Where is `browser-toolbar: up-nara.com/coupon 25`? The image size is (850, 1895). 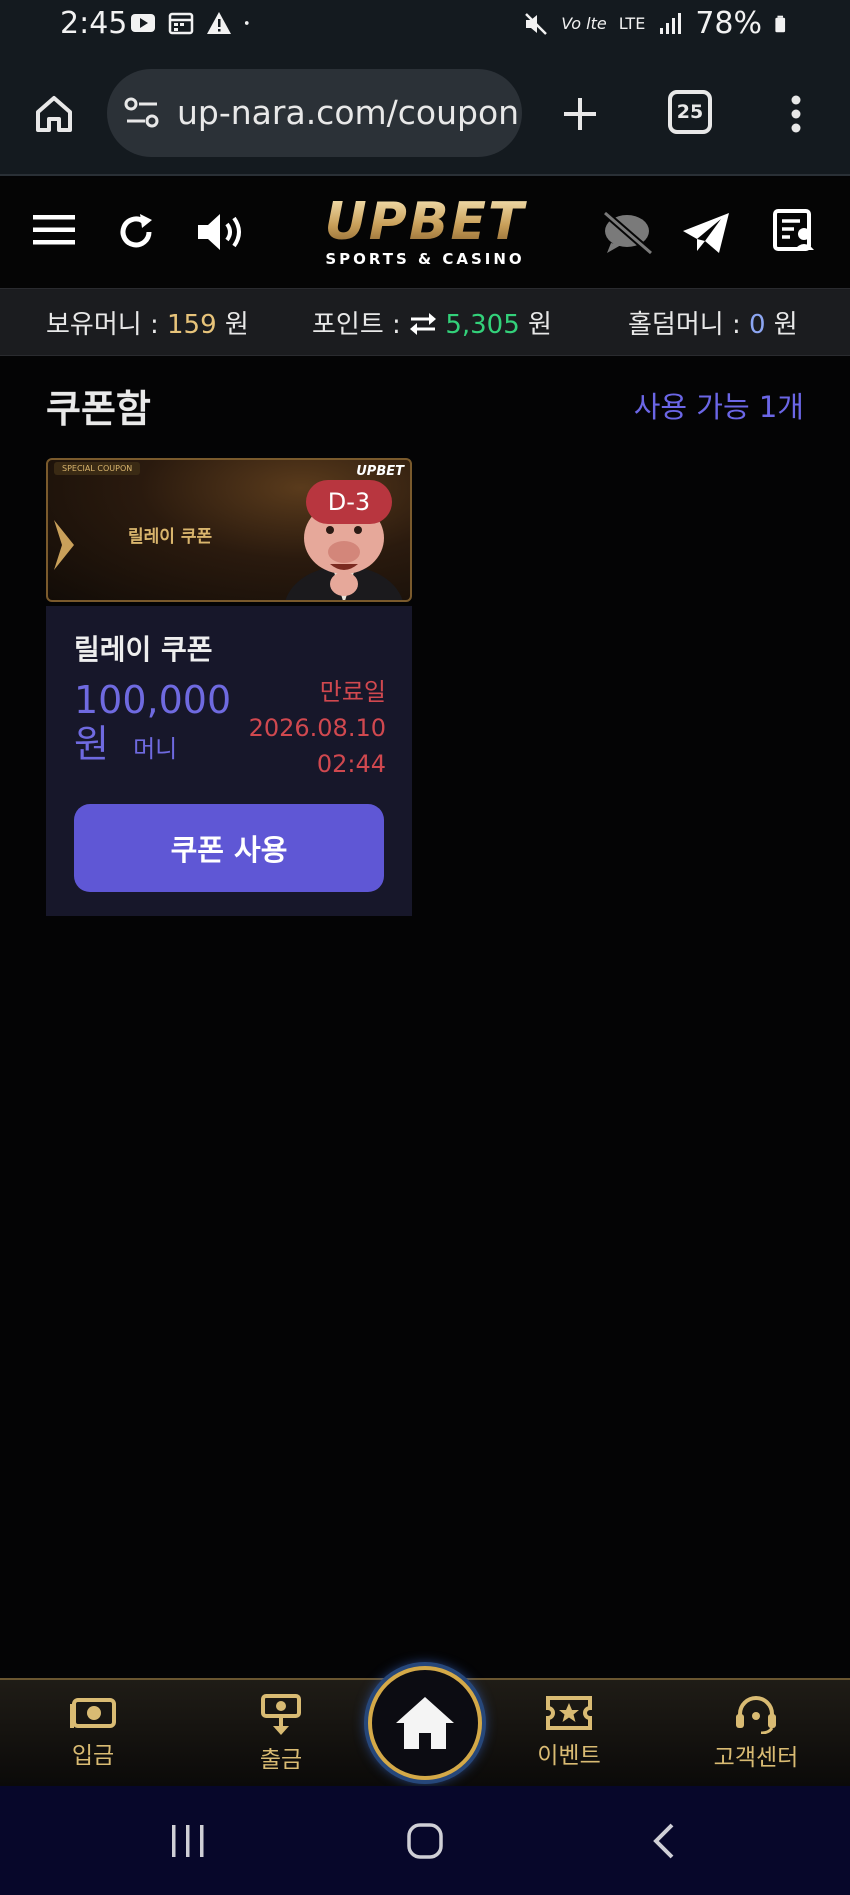 browser-toolbar: up-nara.com/coupon 25 is located at coordinates (425, 114).